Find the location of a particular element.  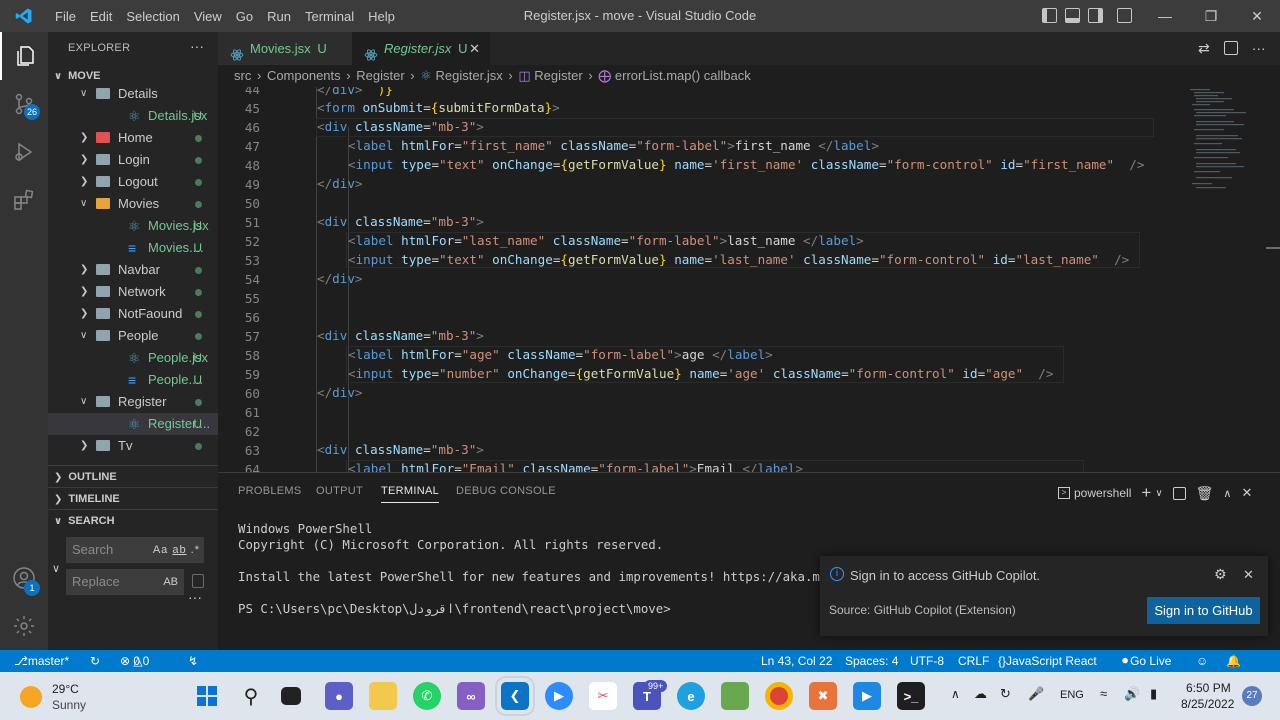

breadcrumb-register-file: Register.jsx is located at coordinates (469, 75).